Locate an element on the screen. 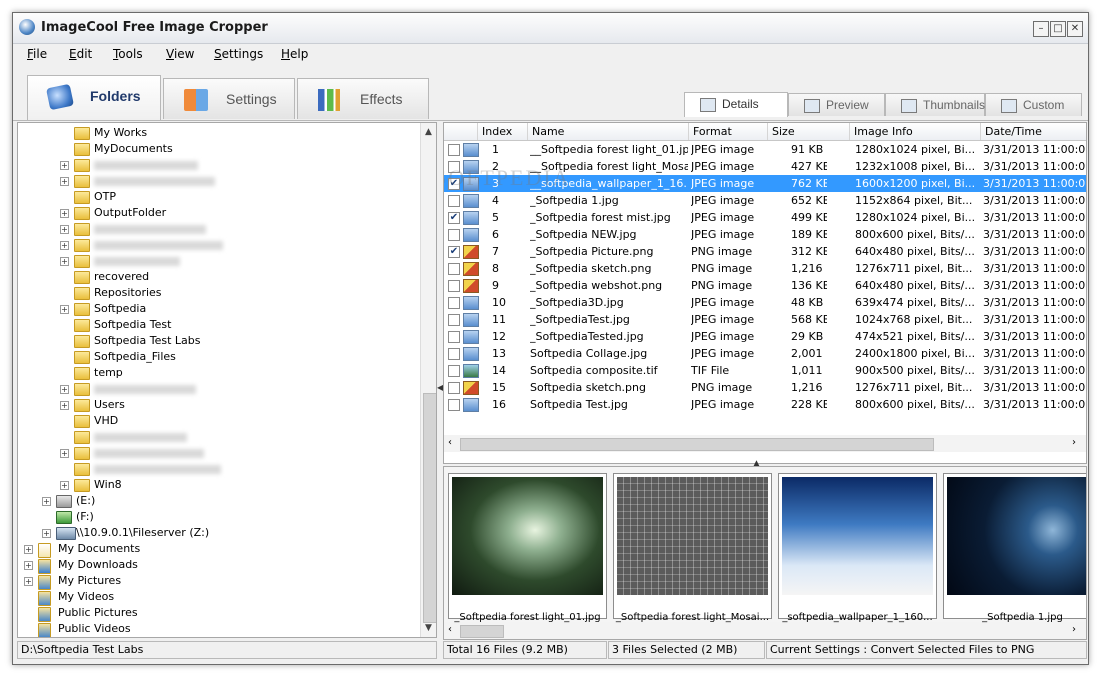 Image resolution: width=1109 pixels, height=682 pixels. tree-node: + Win8 is located at coordinates (218, 485).